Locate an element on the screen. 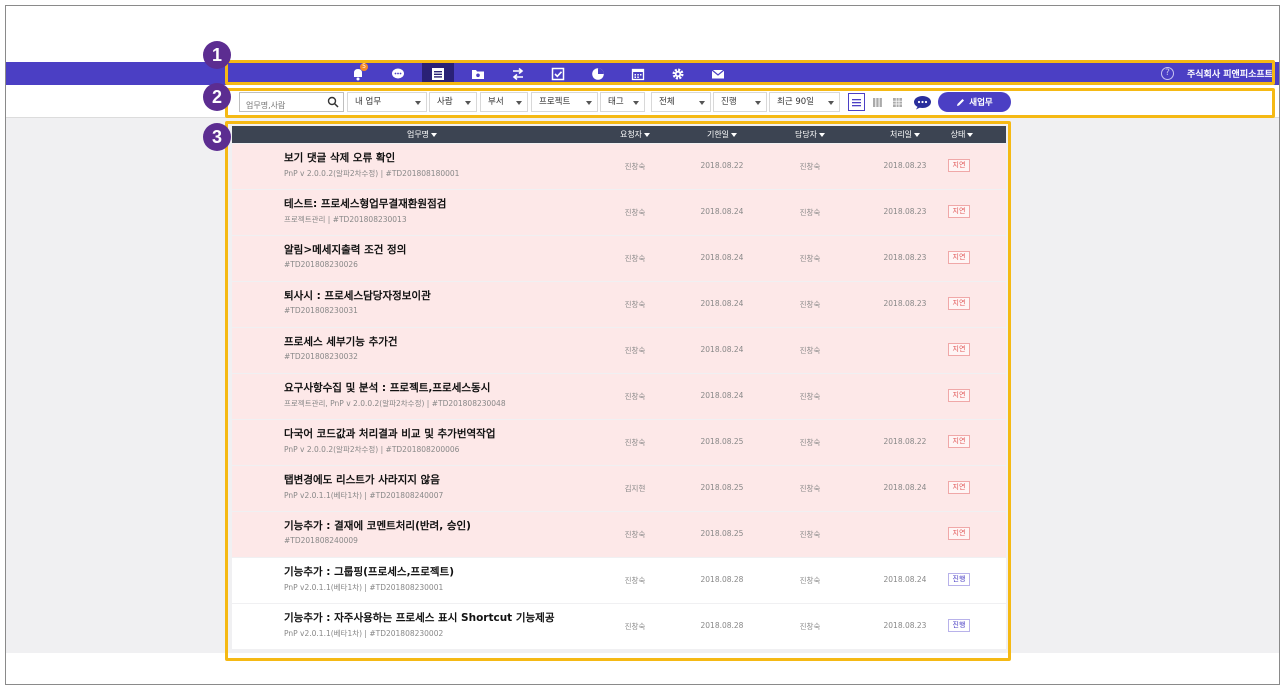 This screenshot has width=1284, height=691. callout-3: 3 is located at coordinates (217, 137).